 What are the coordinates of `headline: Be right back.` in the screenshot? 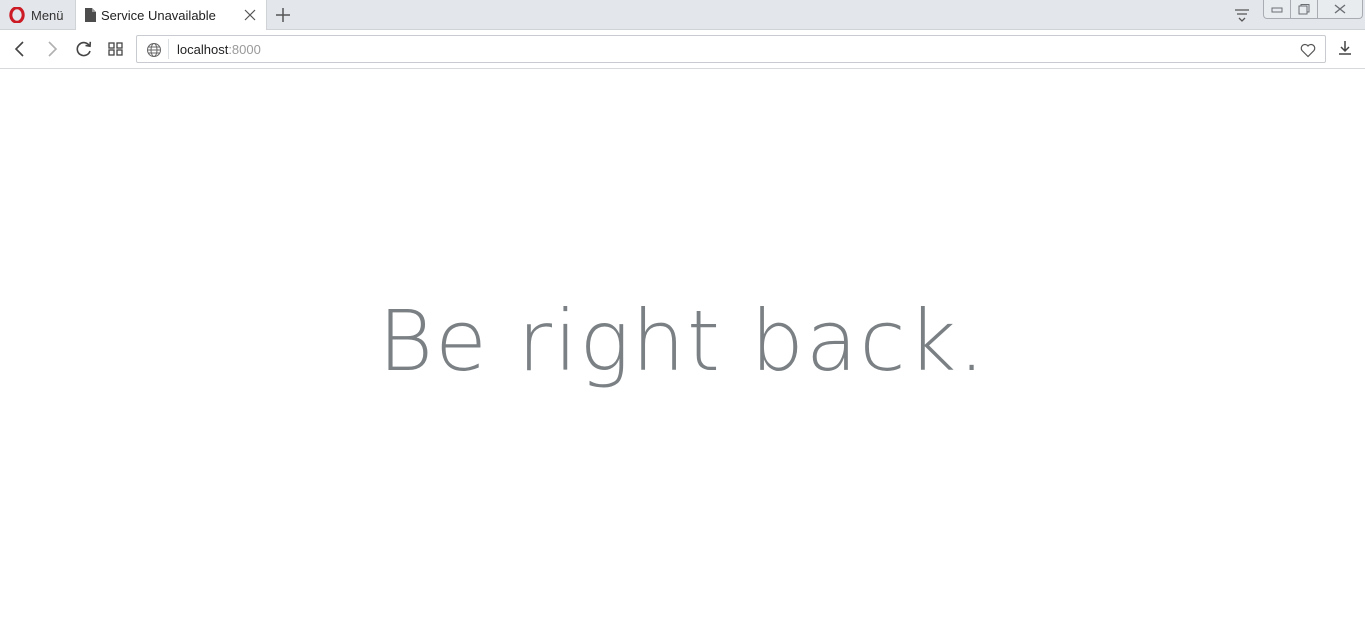 It's located at (682, 341).